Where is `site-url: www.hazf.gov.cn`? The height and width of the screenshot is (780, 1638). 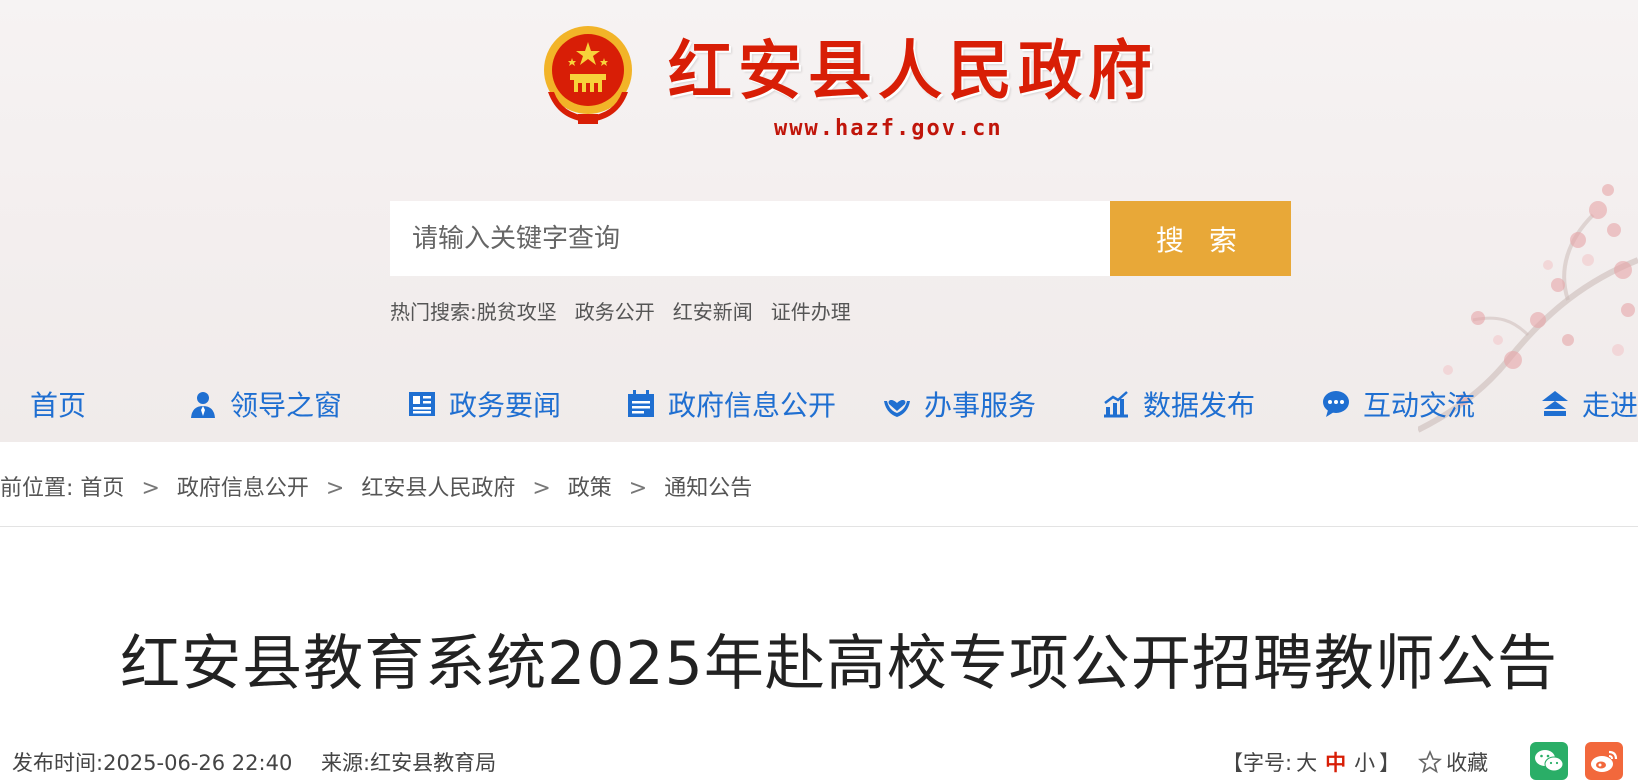
site-url: www.hazf.gov.cn is located at coordinates (888, 128).